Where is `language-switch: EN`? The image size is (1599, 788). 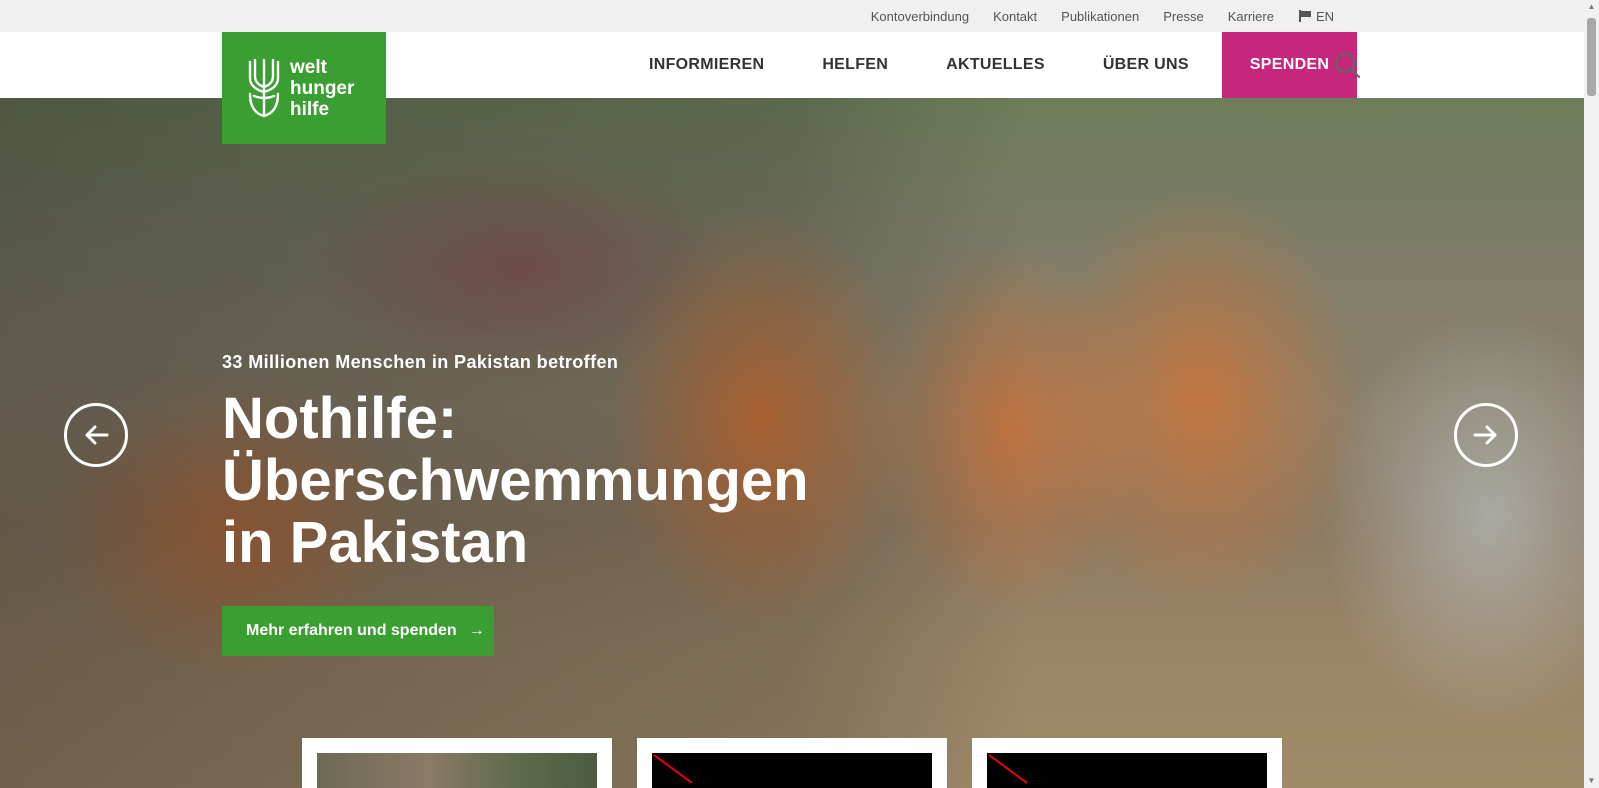
language-switch: EN is located at coordinates (1316, 16).